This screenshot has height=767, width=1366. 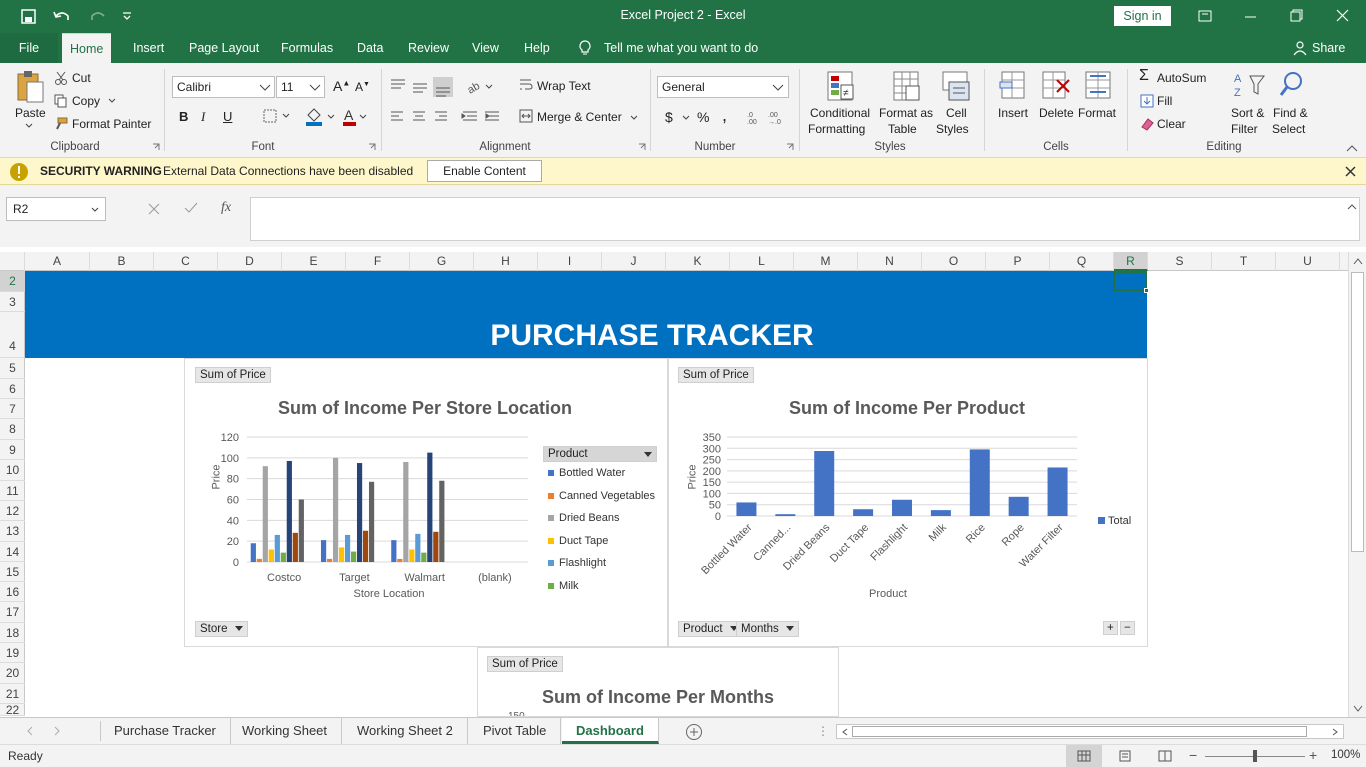 I want to click on column-header-u: U, so click(x=1308, y=261).